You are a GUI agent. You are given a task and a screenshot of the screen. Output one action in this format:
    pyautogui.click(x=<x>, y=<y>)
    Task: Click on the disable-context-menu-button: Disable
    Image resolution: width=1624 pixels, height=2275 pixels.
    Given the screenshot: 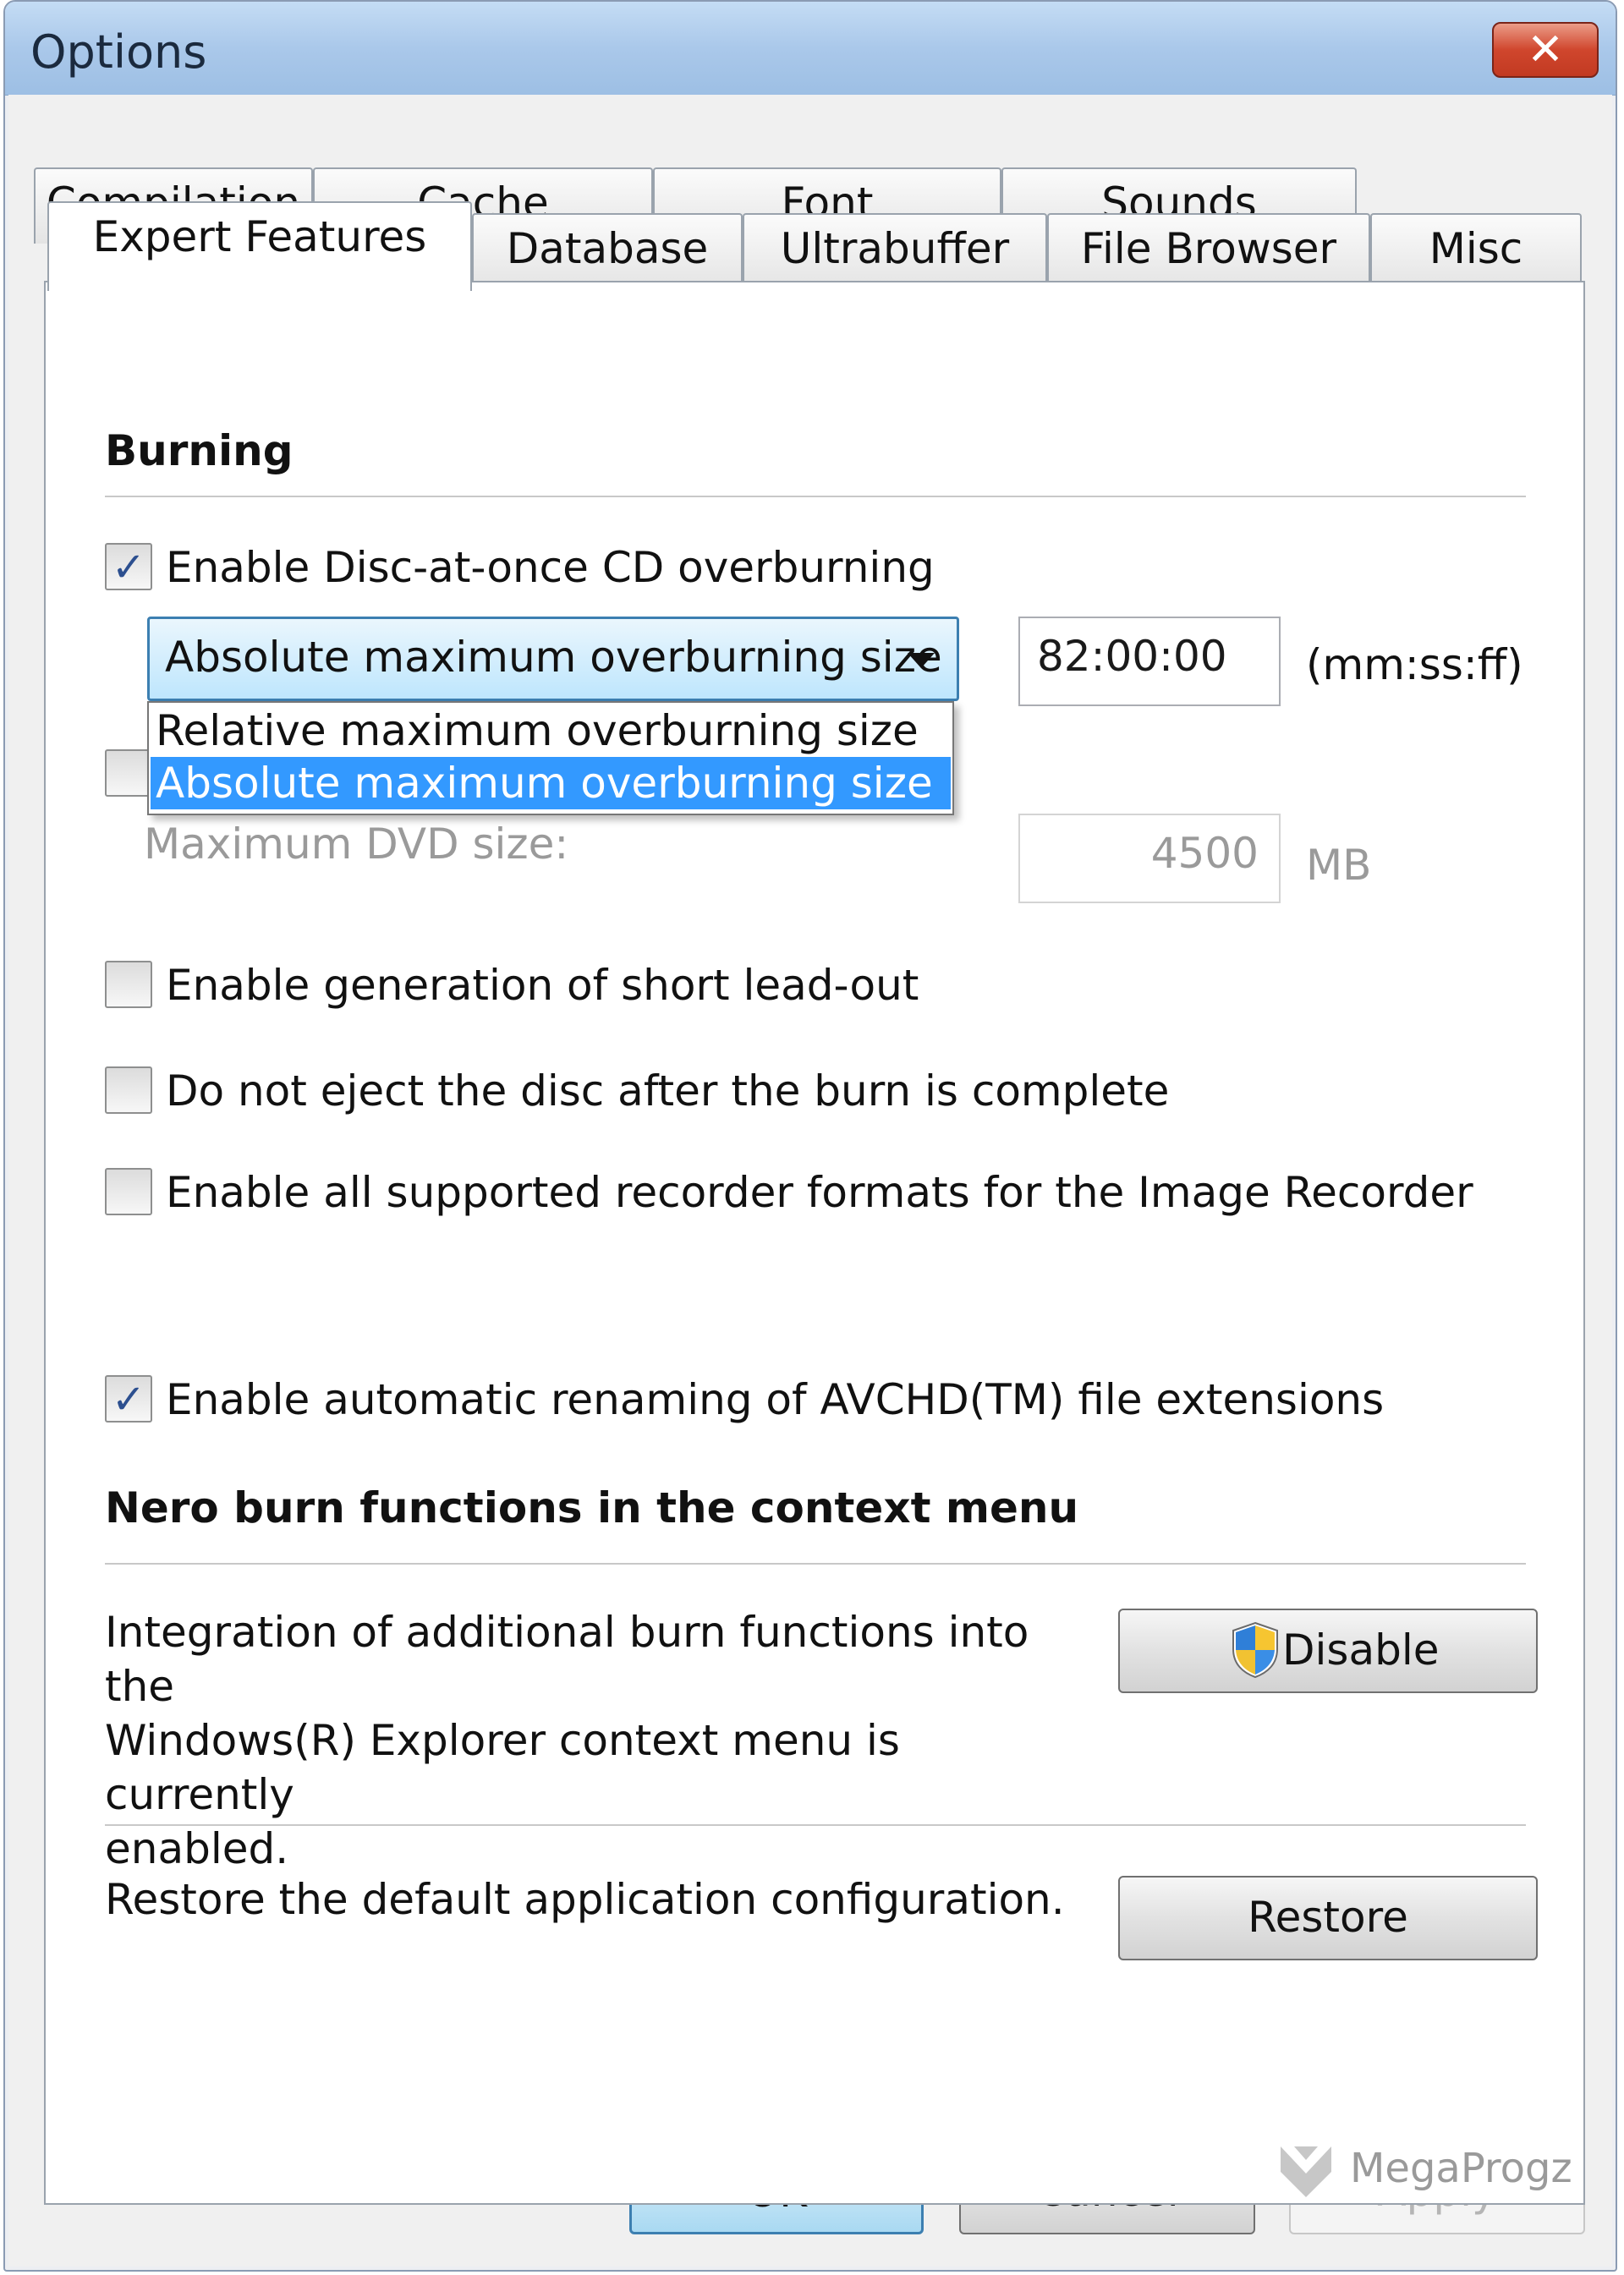 What is the action you would take?
    pyautogui.click(x=1328, y=1651)
    